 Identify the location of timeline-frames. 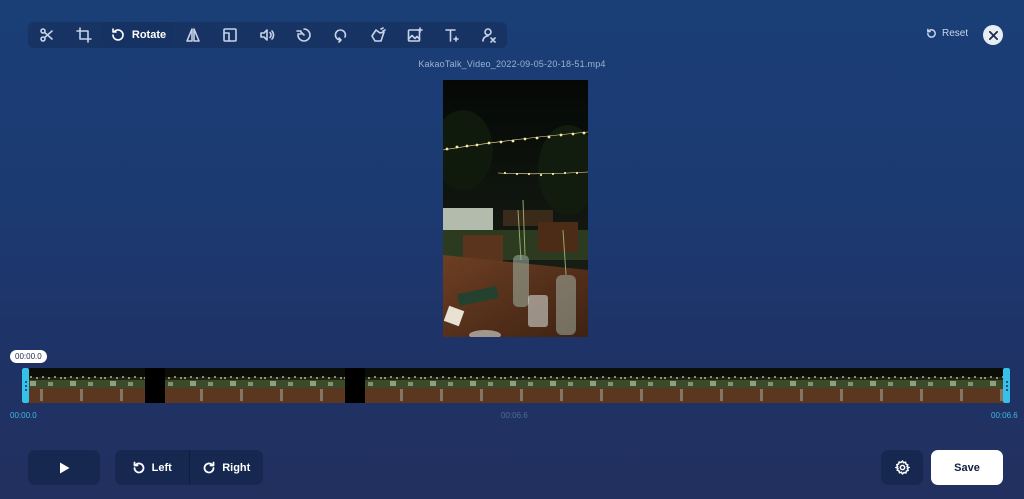
(519, 385).